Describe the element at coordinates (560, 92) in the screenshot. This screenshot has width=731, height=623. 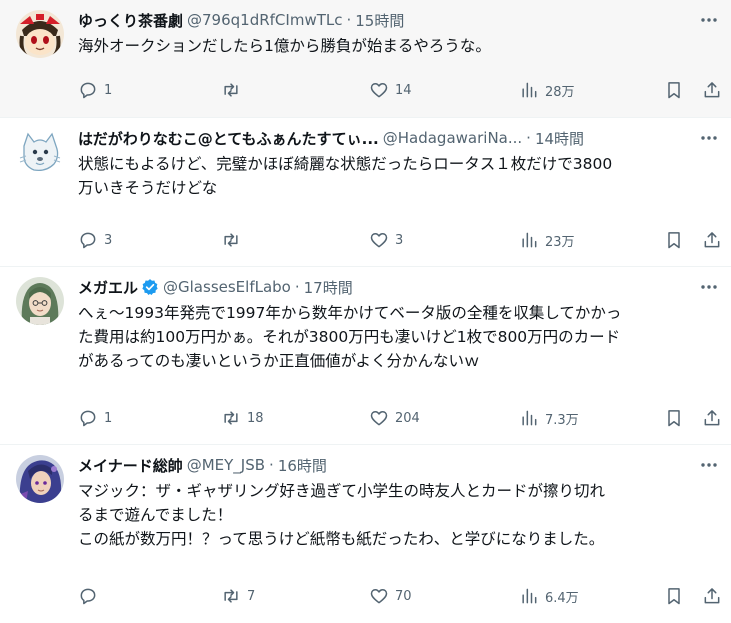
I see `view-count: 28万` at that location.